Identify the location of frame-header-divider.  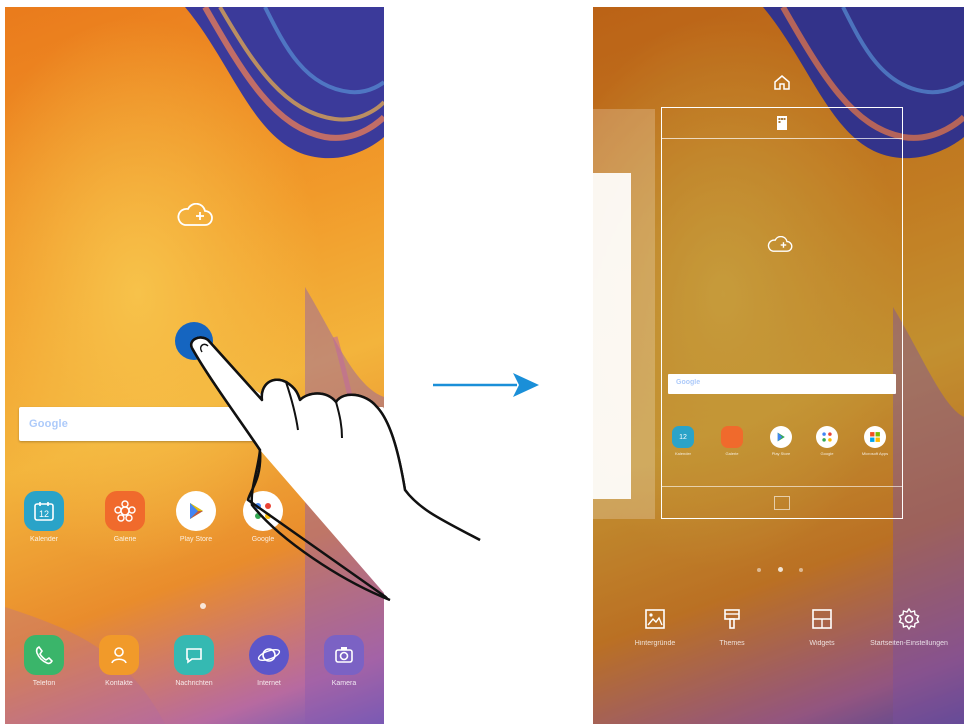
(782, 138).